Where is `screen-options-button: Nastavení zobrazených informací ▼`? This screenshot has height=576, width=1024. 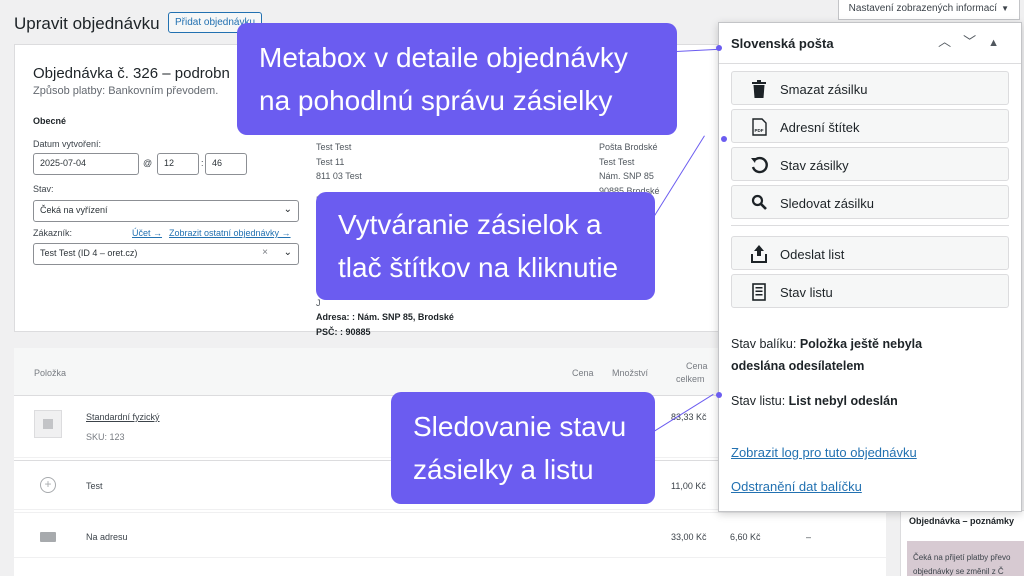
screen-options-button: Nastavení zobrazených informací ▼ is located at coordinates (928, 10).